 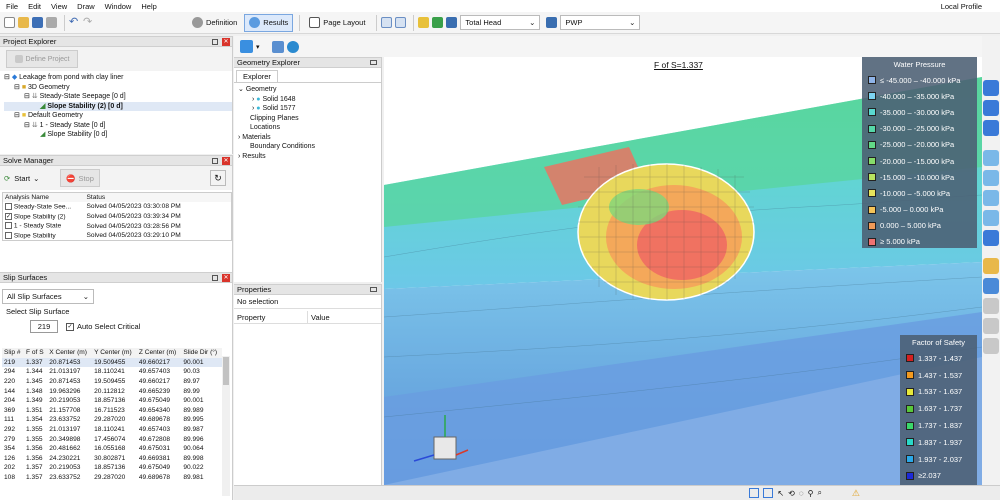 What do you see at coordinates (309, 147) in the screenshot?
I see `tree-item-boundary-conditions: Boundary Conditions` at bounding box center [309, 147].